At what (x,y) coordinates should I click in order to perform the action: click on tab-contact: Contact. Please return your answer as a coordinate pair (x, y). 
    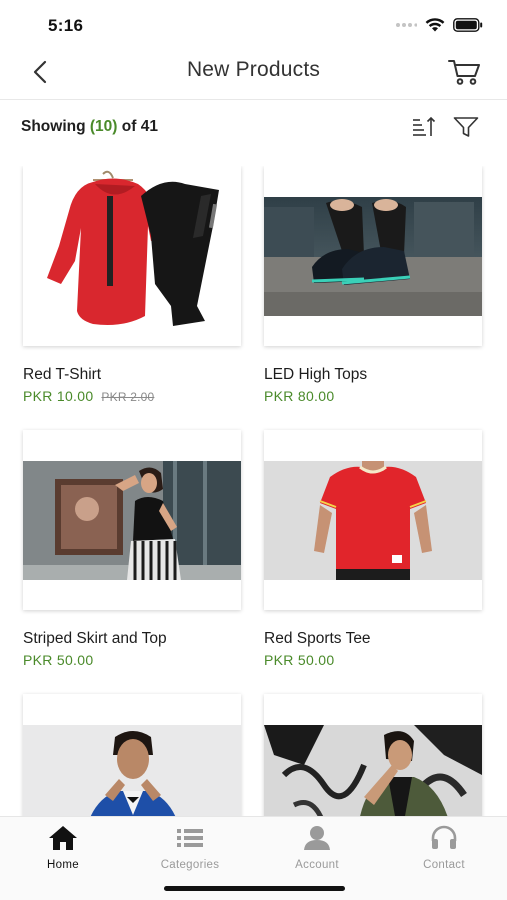
    Looking at the image, I should click on (444, 847).